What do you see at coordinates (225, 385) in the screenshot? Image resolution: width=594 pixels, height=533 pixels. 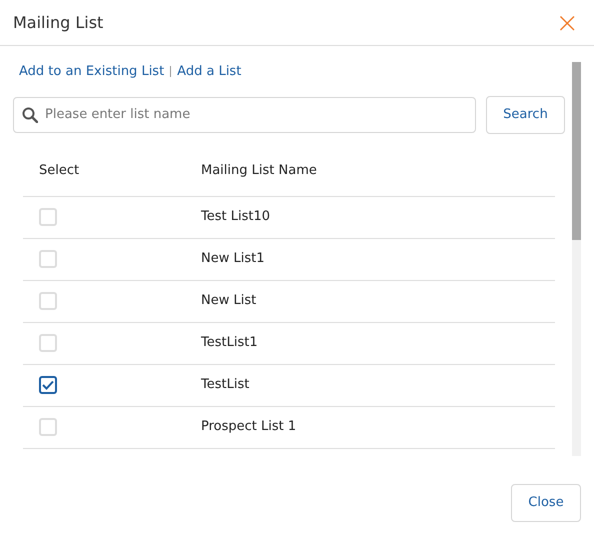 I see `table-cell-text: TestList` at bounding box center [225, 385].